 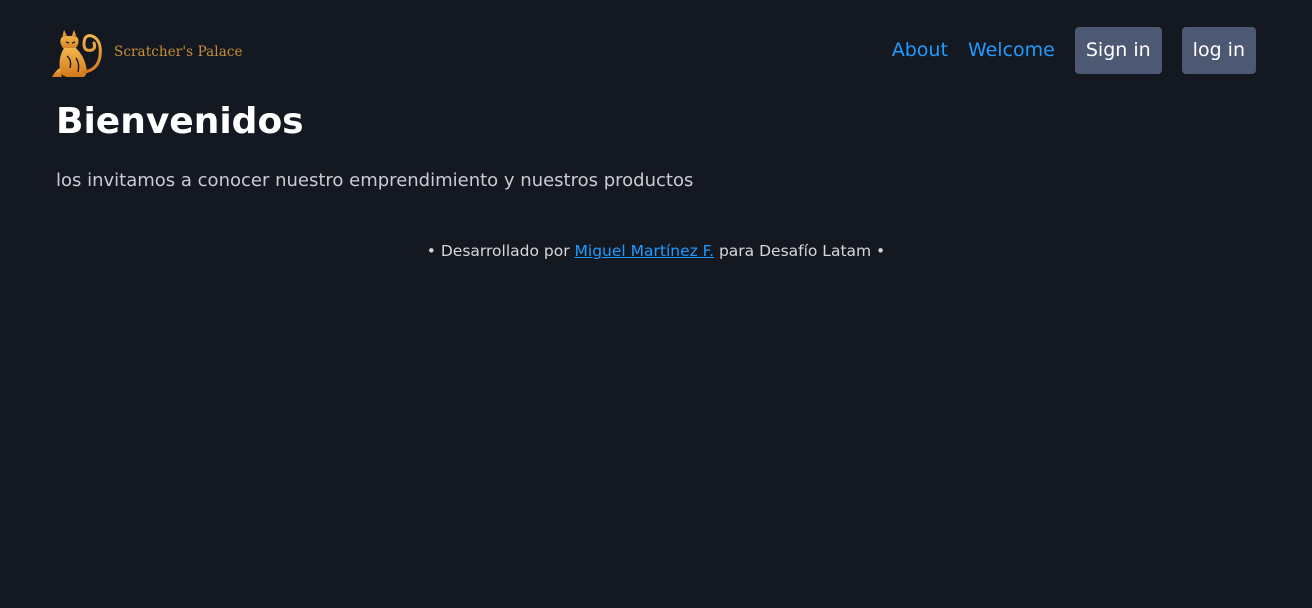 What do you see at coordinates (800, 251) in the screenshot?
I see `footer-suffix: para Desafío Latam •` at bounding box center [800, 251].